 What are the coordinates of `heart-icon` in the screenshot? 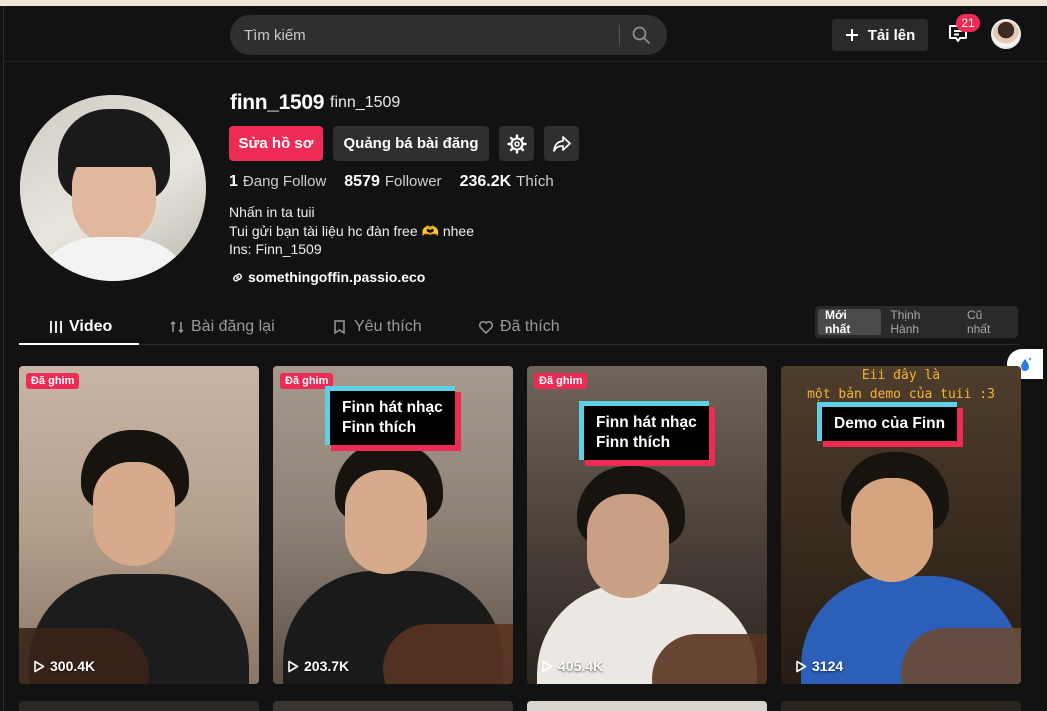 It's located at (486, 327).